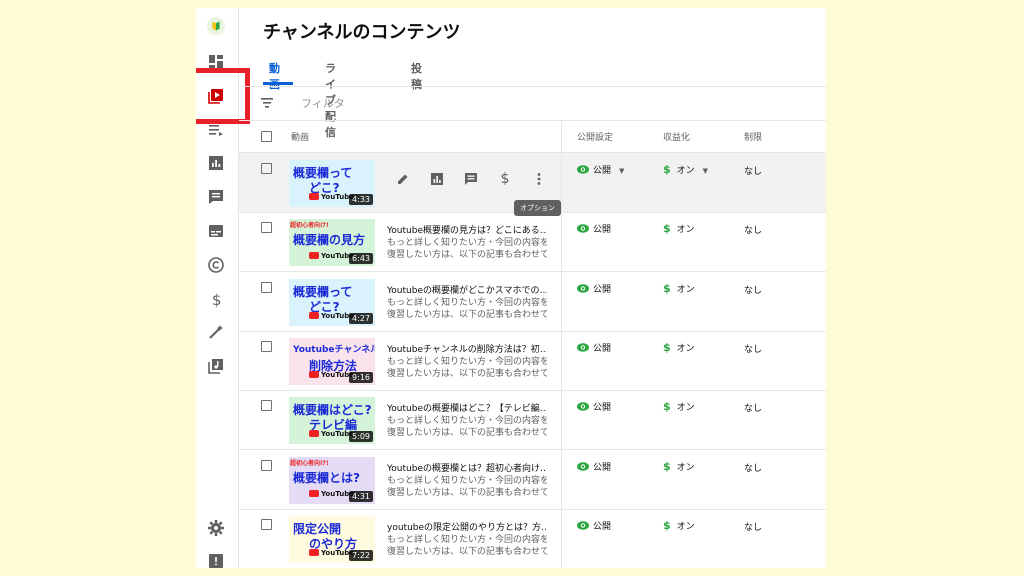 This screenshot has width=1024, height=576. What do you see at coordinates (326, 477) in the screenshot?
I see `thumbnail-text-line1: 概要欄とは?` at bounding box center [326, 477].